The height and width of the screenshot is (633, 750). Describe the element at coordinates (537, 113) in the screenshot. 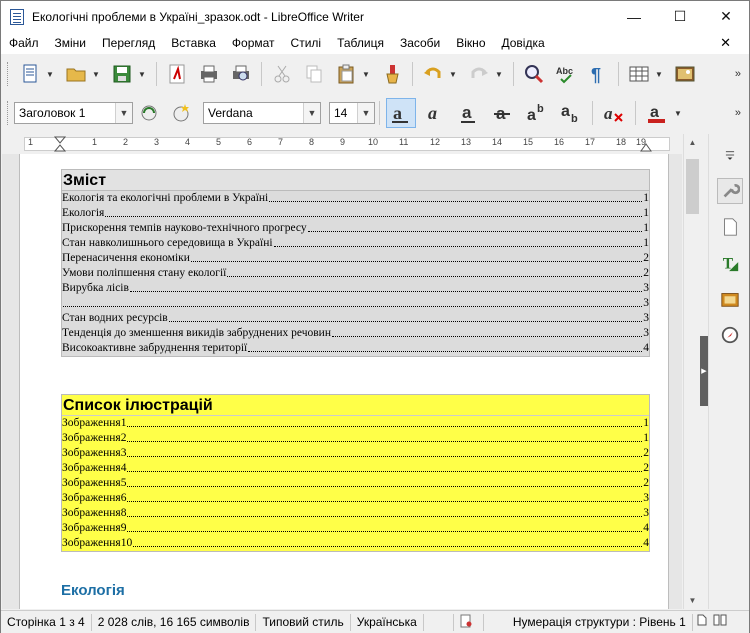

I see `superscript-icon: ab` at that location.